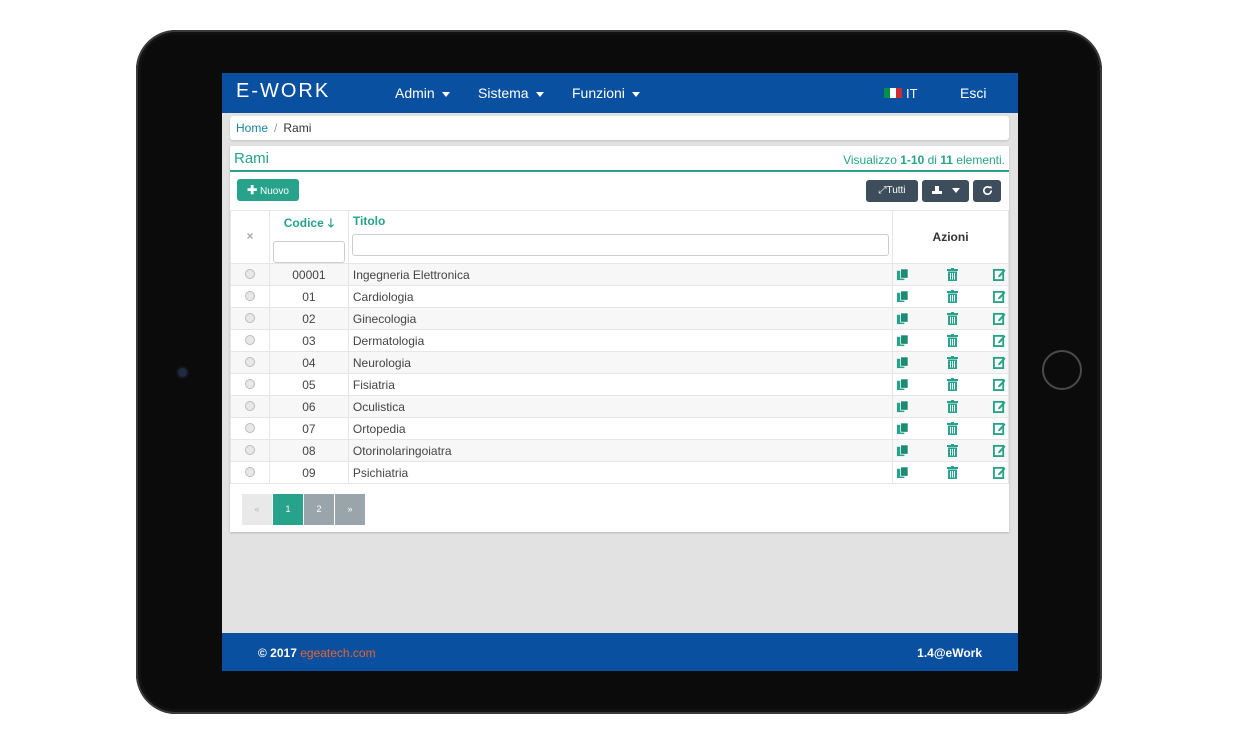 This screenshot has height=744, width=1240. What do you see at coordinates (250, 227) in the screenshot?
I see `clear-filter-icon: ×` at bounding box center [250, 227].